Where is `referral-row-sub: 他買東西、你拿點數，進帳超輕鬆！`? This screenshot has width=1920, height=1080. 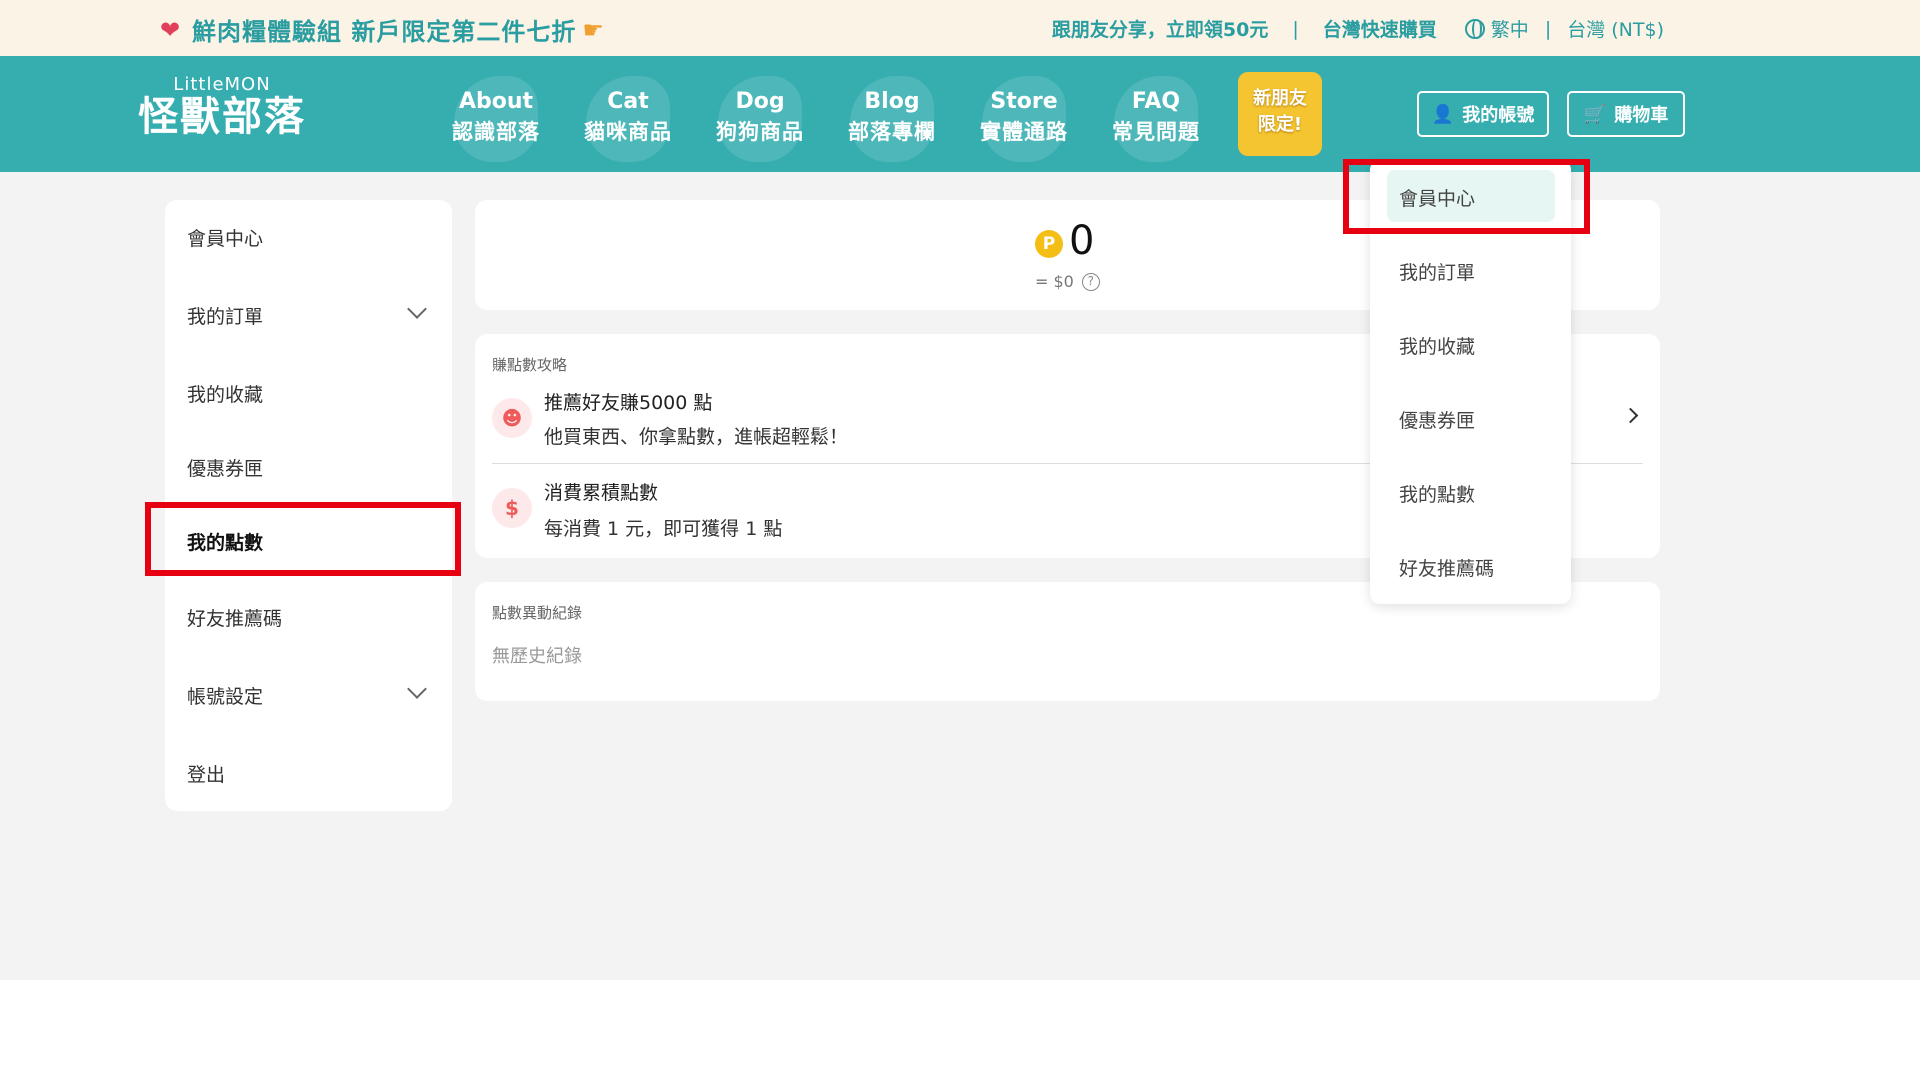 referral-row-sub: 他買東西、你拿點數，進帳超輕鬆！ is located at coordinates (696, 437).